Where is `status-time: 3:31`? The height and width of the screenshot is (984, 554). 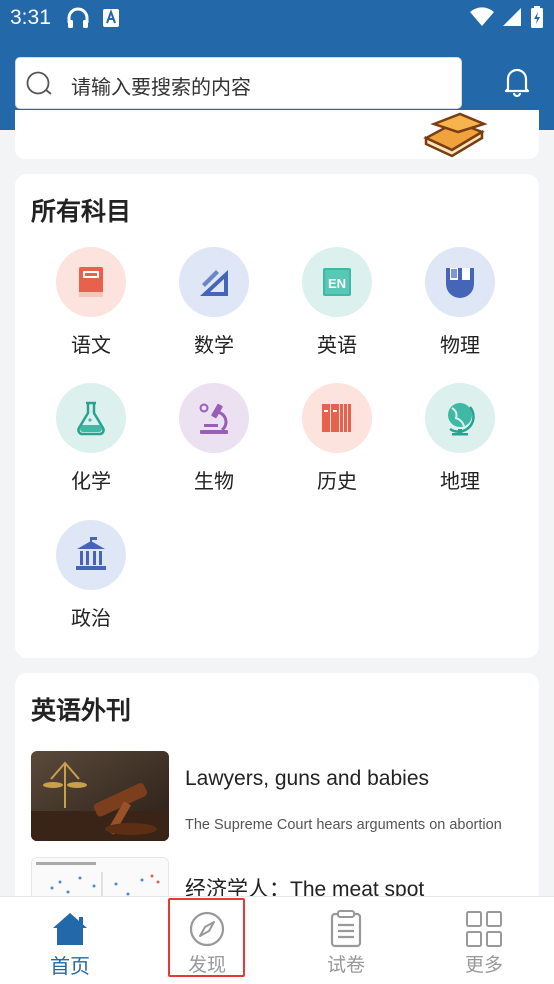 status-time: 3:31 is located at coordinates (30, 17).